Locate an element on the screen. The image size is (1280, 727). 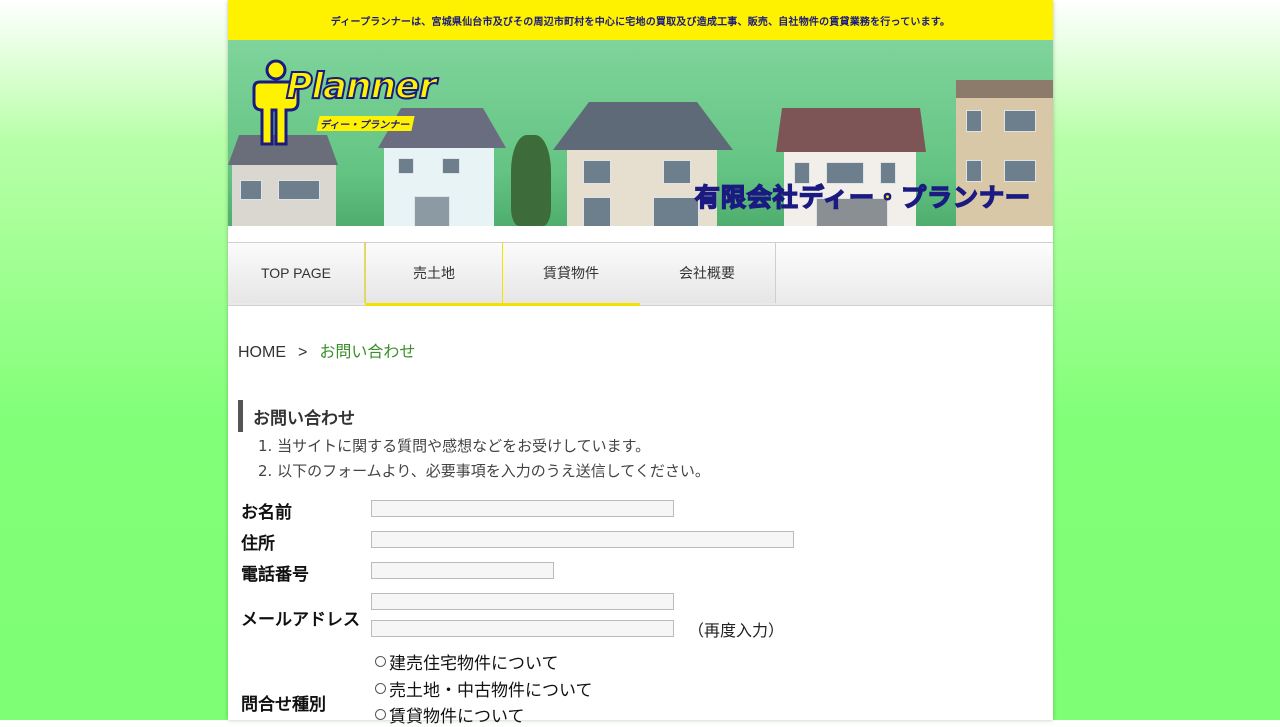
logo-subtext: ディー・プランナー is located at coordinates (365, 123).